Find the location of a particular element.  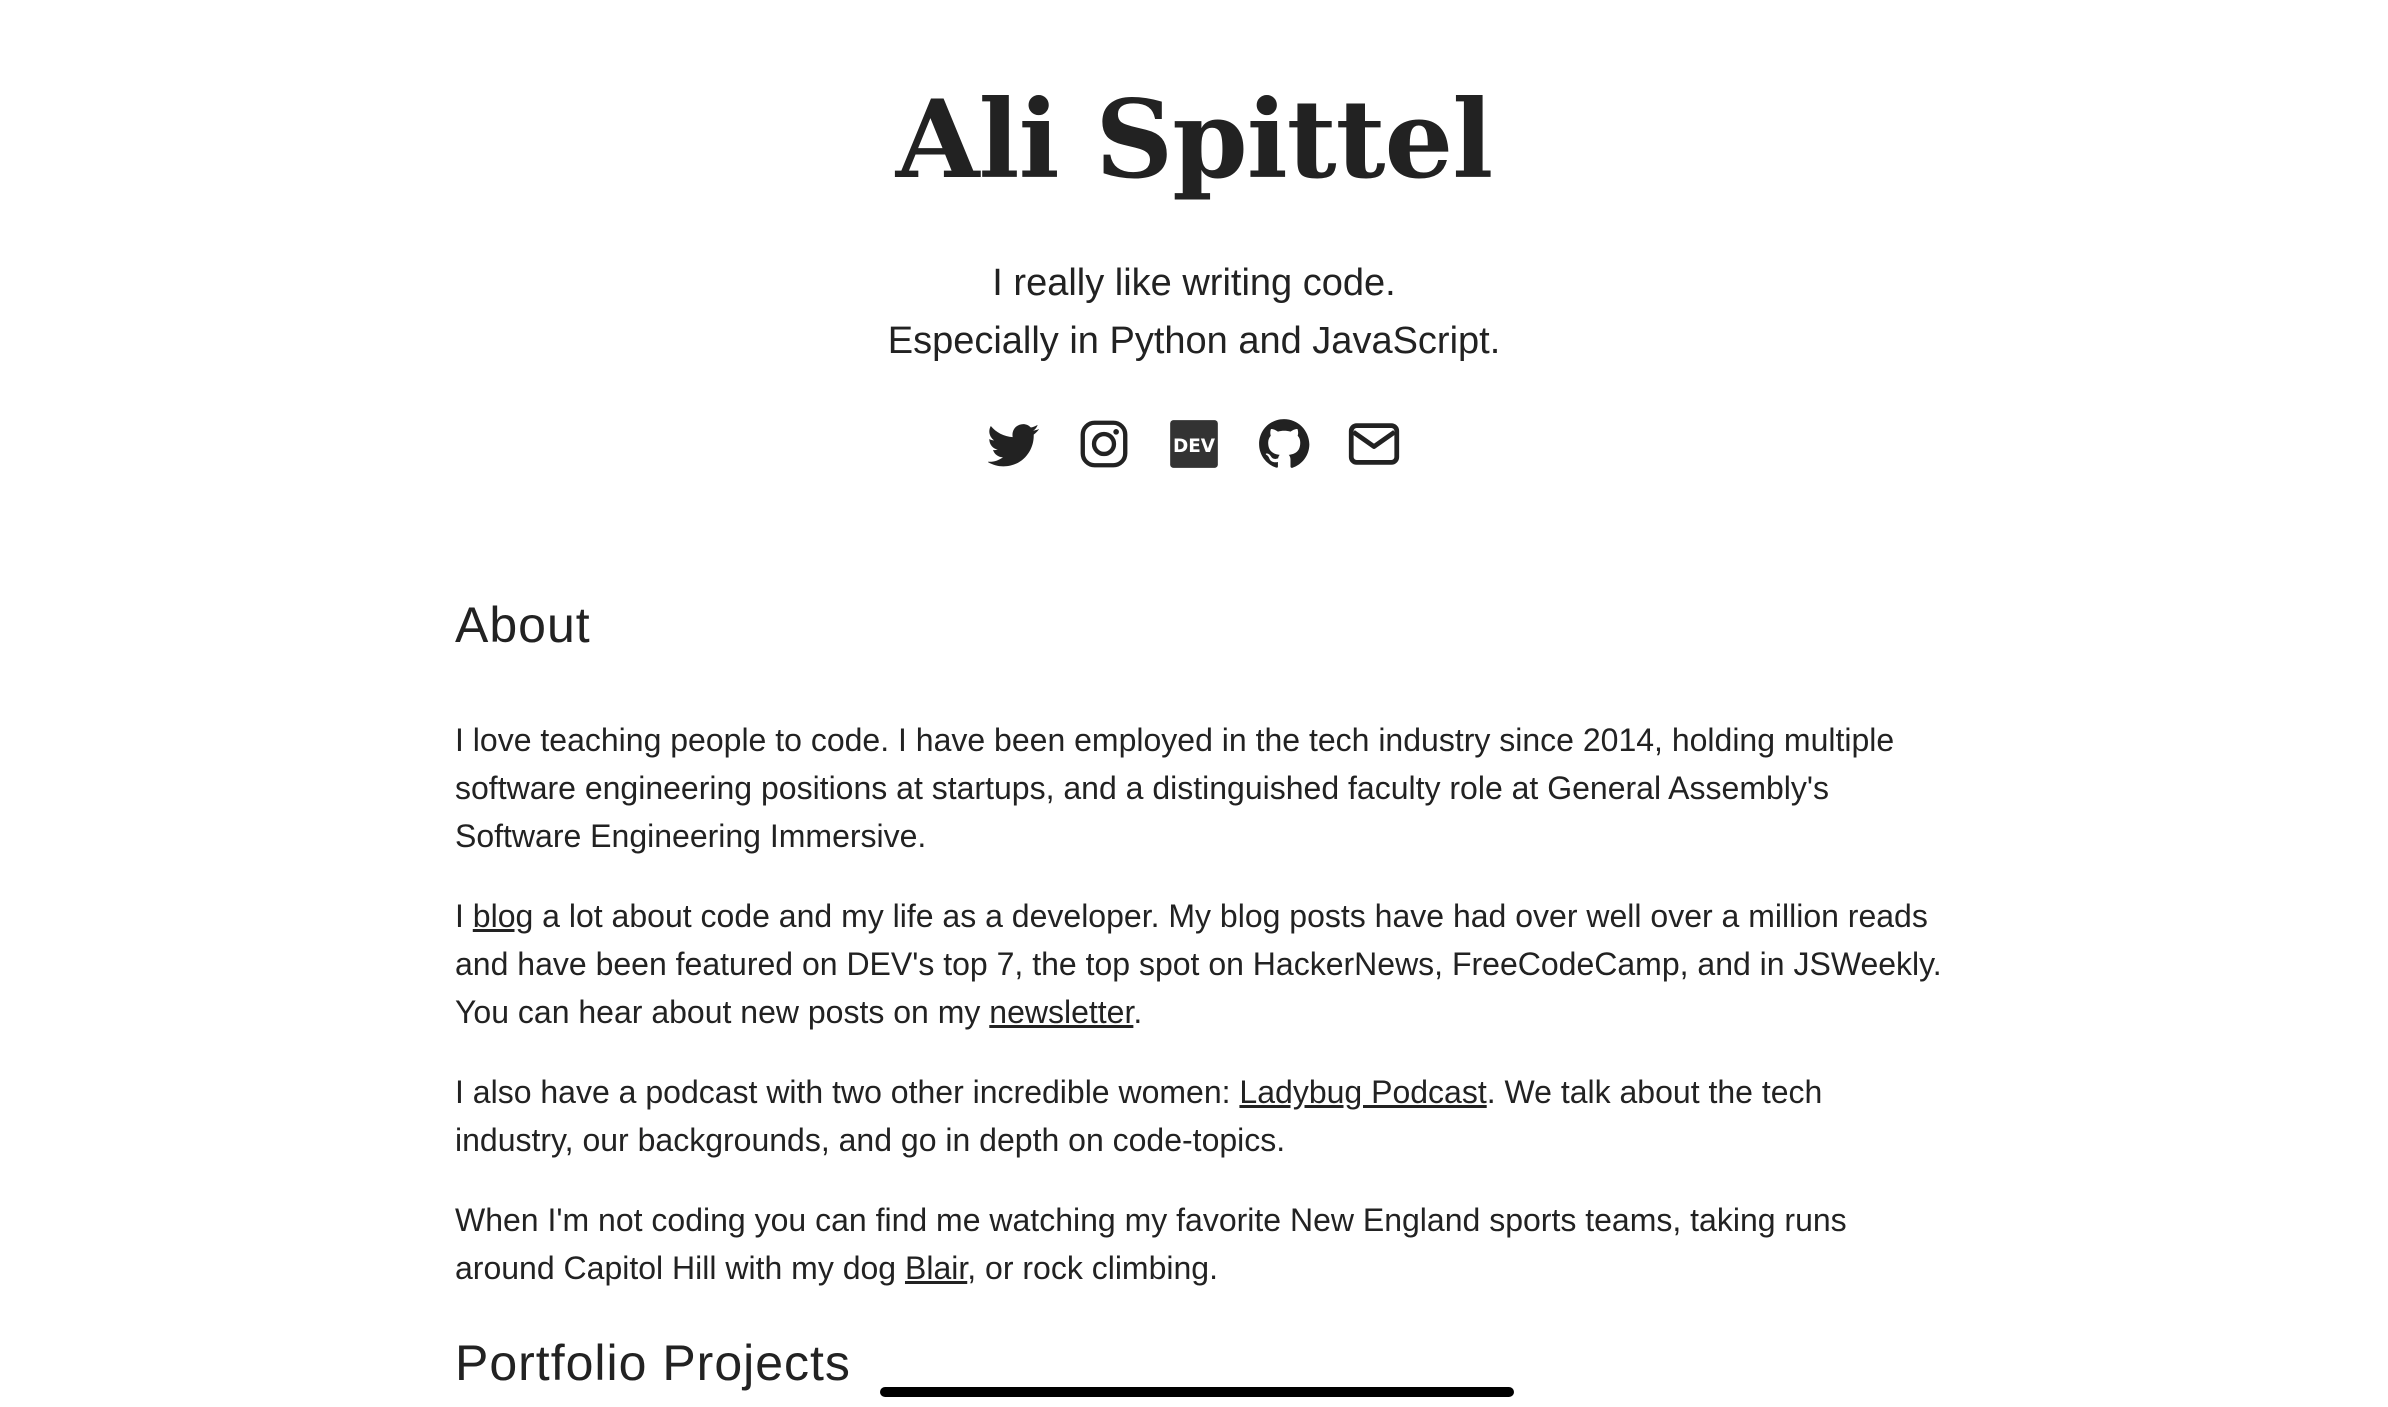

email-icon is located at coordinates (1374, 444).